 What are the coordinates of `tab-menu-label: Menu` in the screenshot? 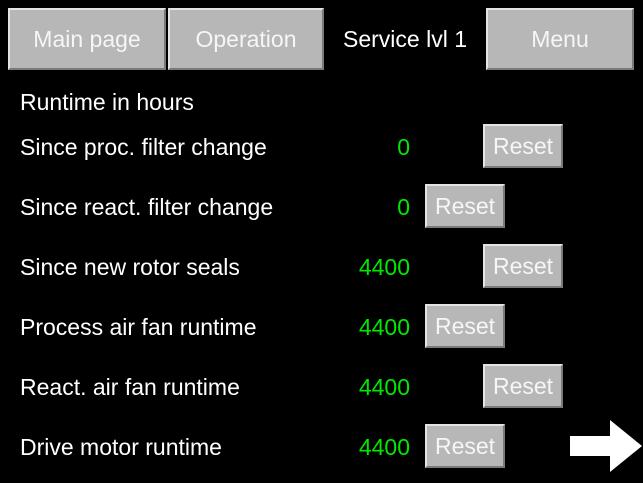 It's located at (560, 38).